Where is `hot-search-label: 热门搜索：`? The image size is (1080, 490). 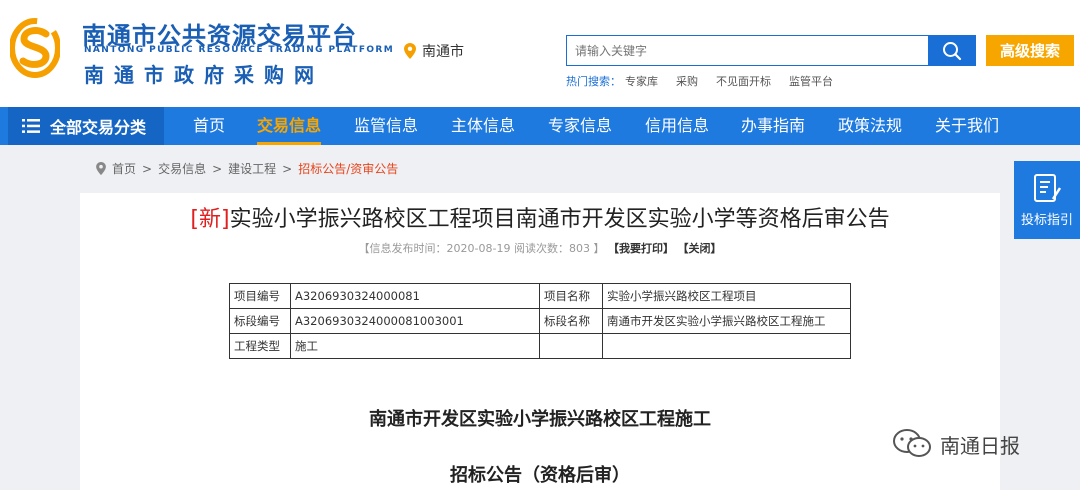
hot-search-label: 热门搜索： is located at coordinates (593, 81).